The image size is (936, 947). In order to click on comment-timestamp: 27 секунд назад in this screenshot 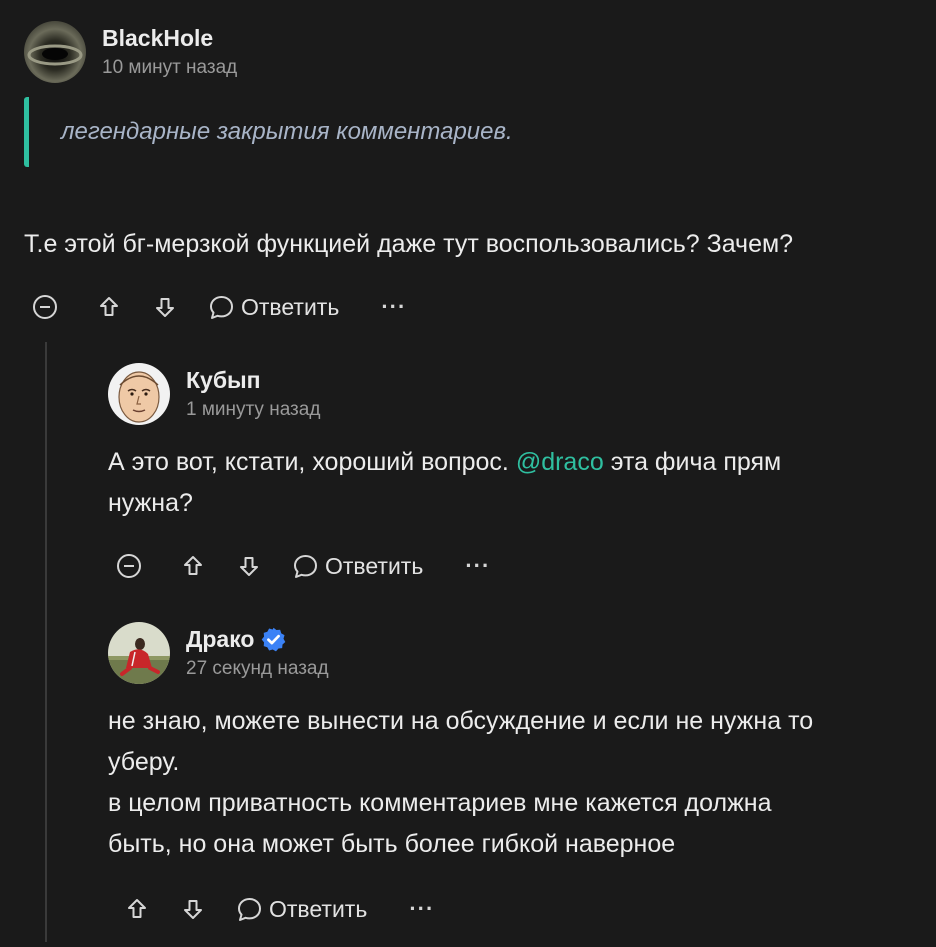, I will do `click(257, 669)`.